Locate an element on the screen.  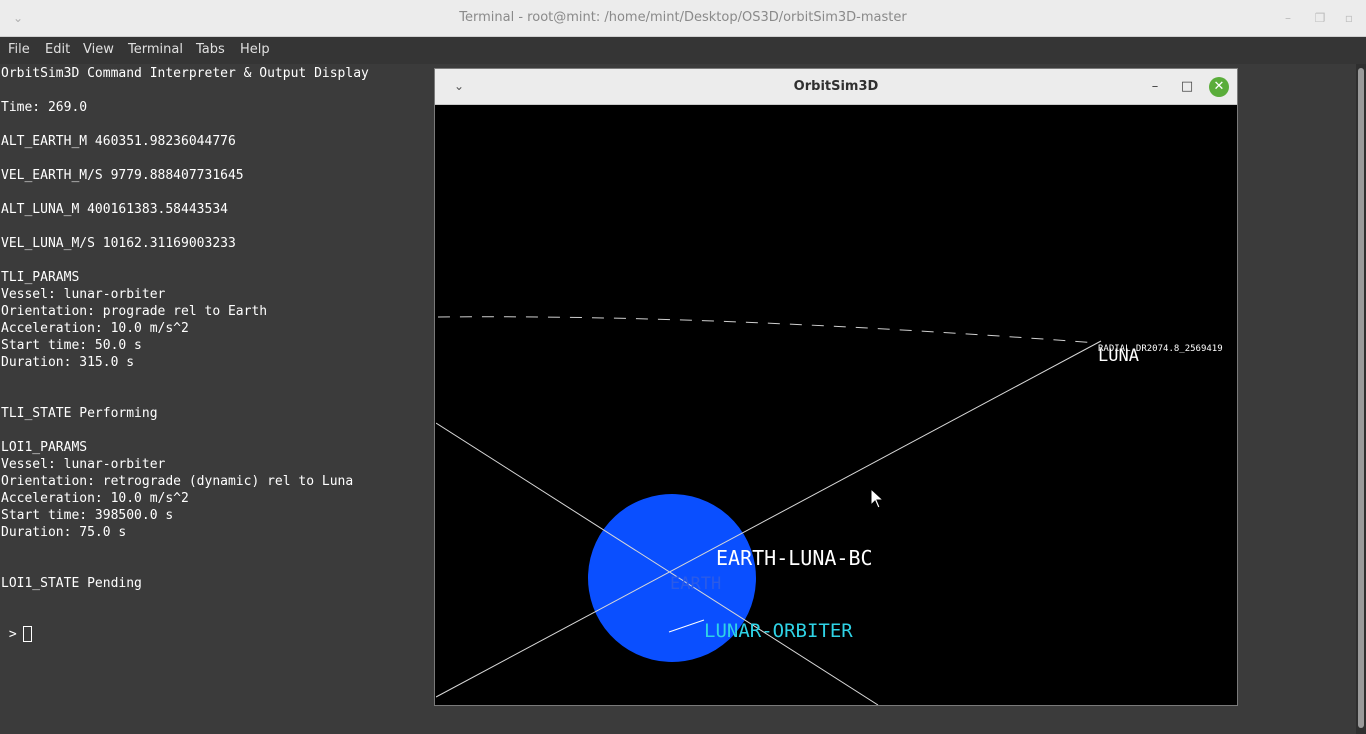
terminal-line: VEL_LUNA_M/S 10162.31169003233 is located at coordinates (118, 243).